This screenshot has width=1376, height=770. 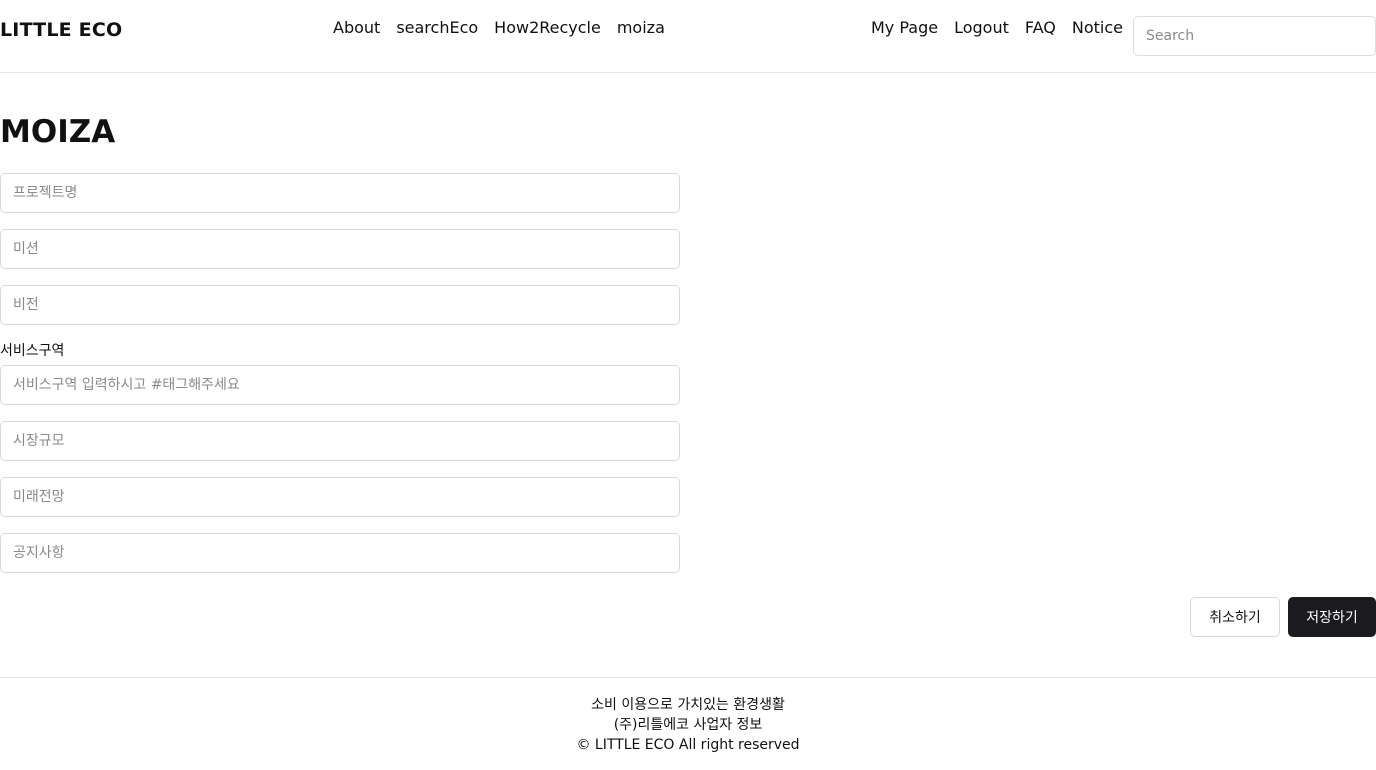 I want to click on save-button: 저장하기, so click(x=1332, y=617).